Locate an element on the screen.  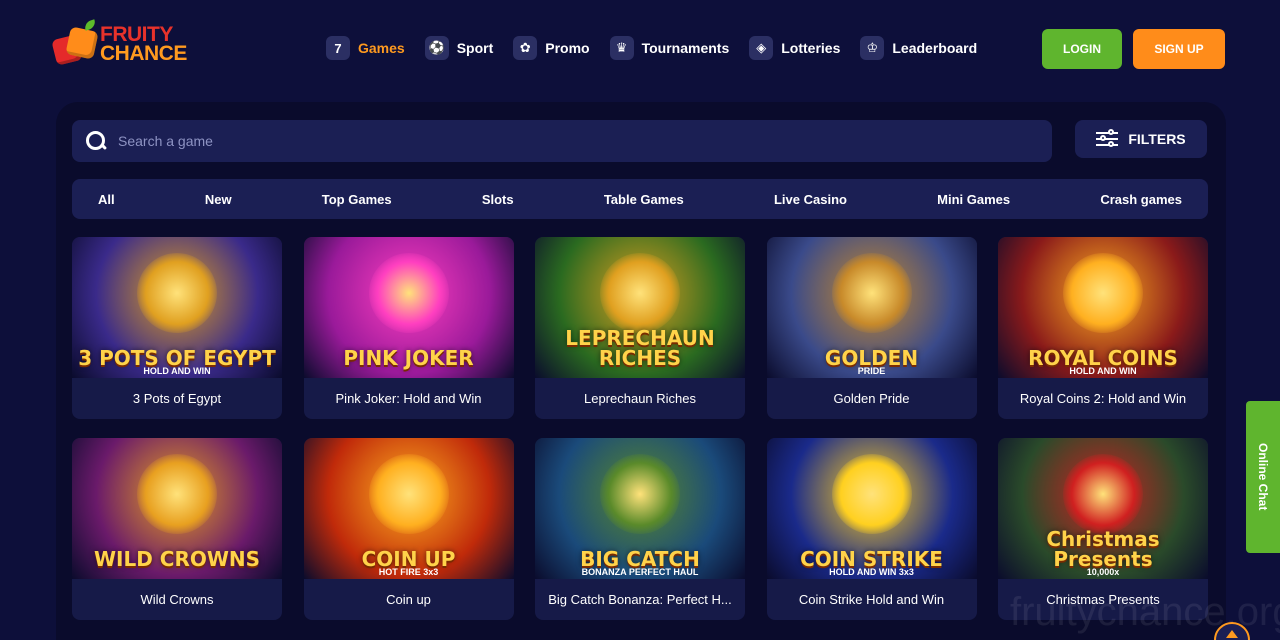
game-thumbnail: PINK JOKER is located at coordinates (408, 307).